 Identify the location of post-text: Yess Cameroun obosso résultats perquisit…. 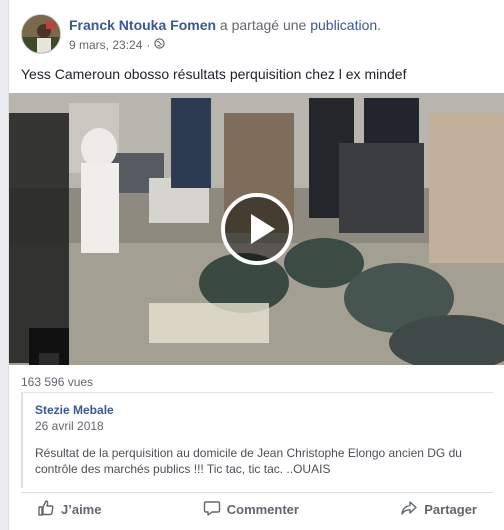
(214, 74).